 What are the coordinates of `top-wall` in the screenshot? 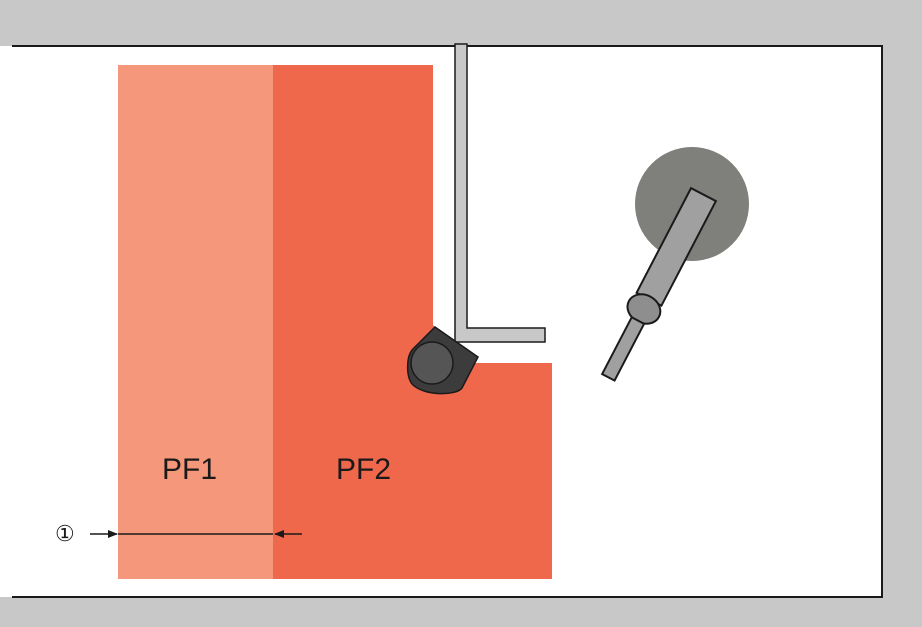 It's located at (461, 23).